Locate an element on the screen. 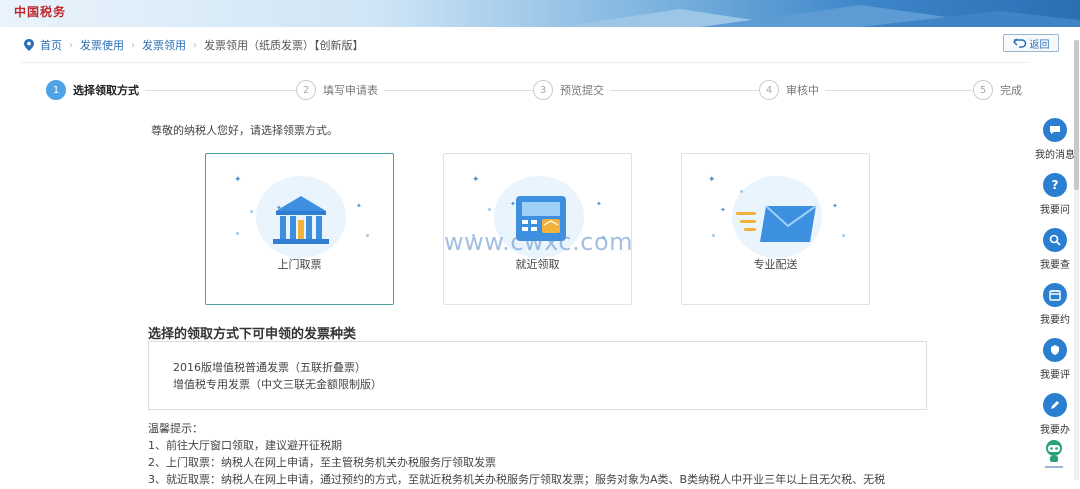 This screenshot has height=489, width=1080. sidebar-item-appointment: 我要约 is located at coordinates (1055, 304).